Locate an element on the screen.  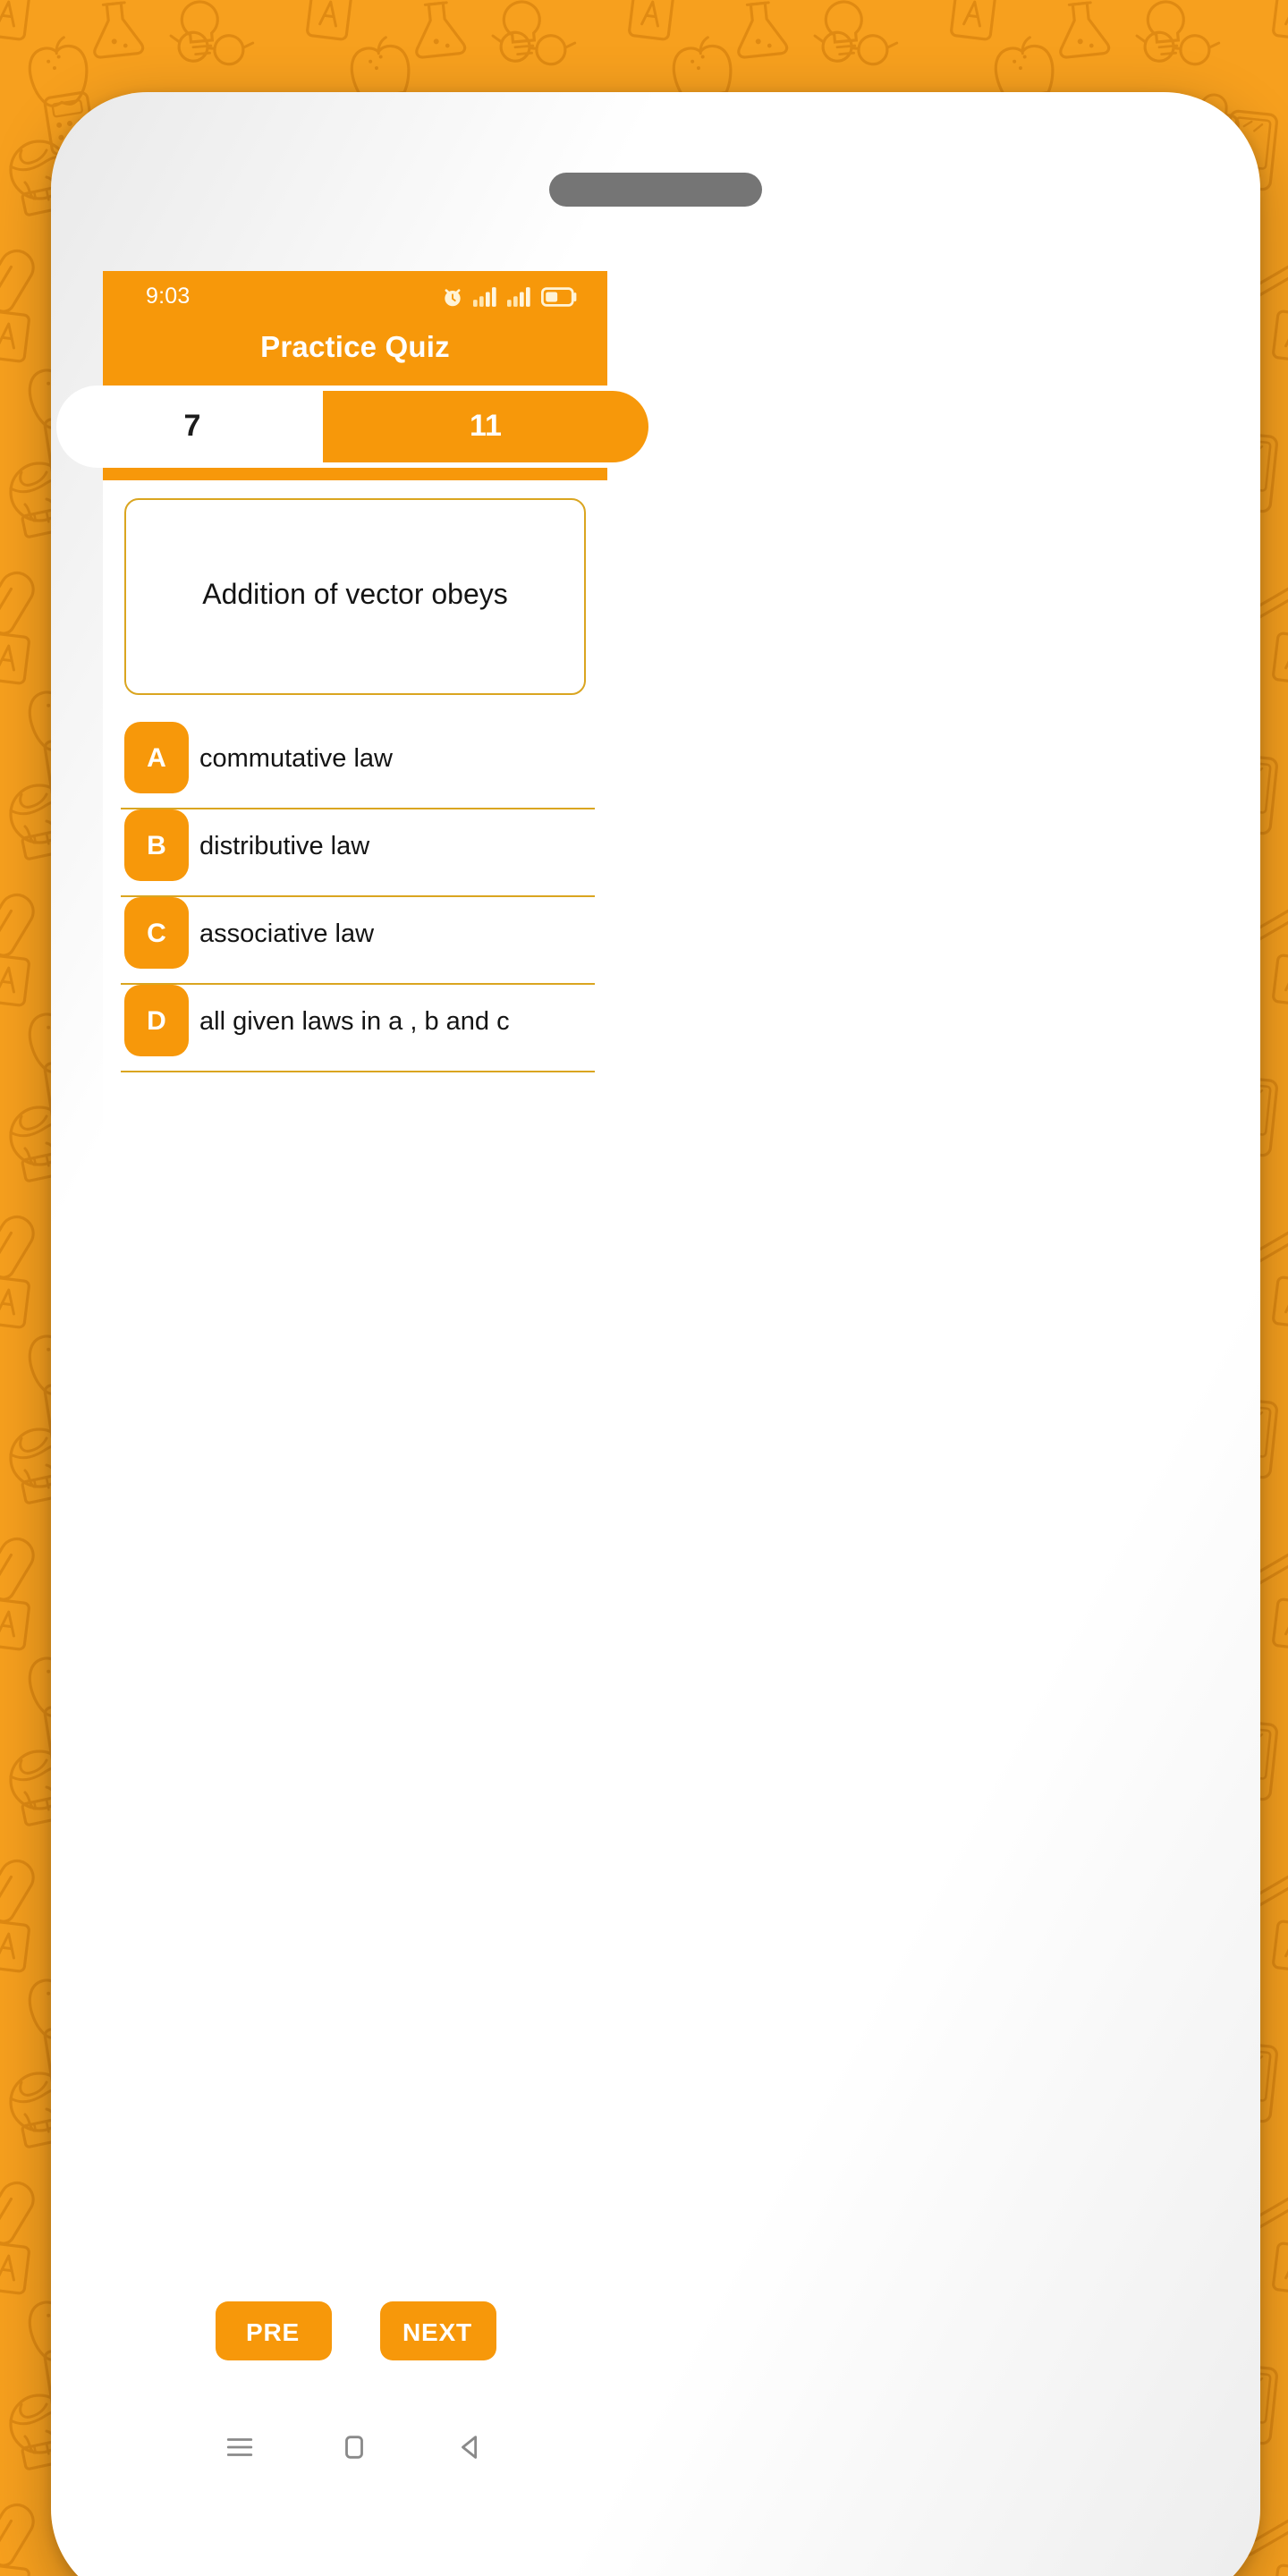
option-row-c: C associative law is located at coordinates (358, 941).